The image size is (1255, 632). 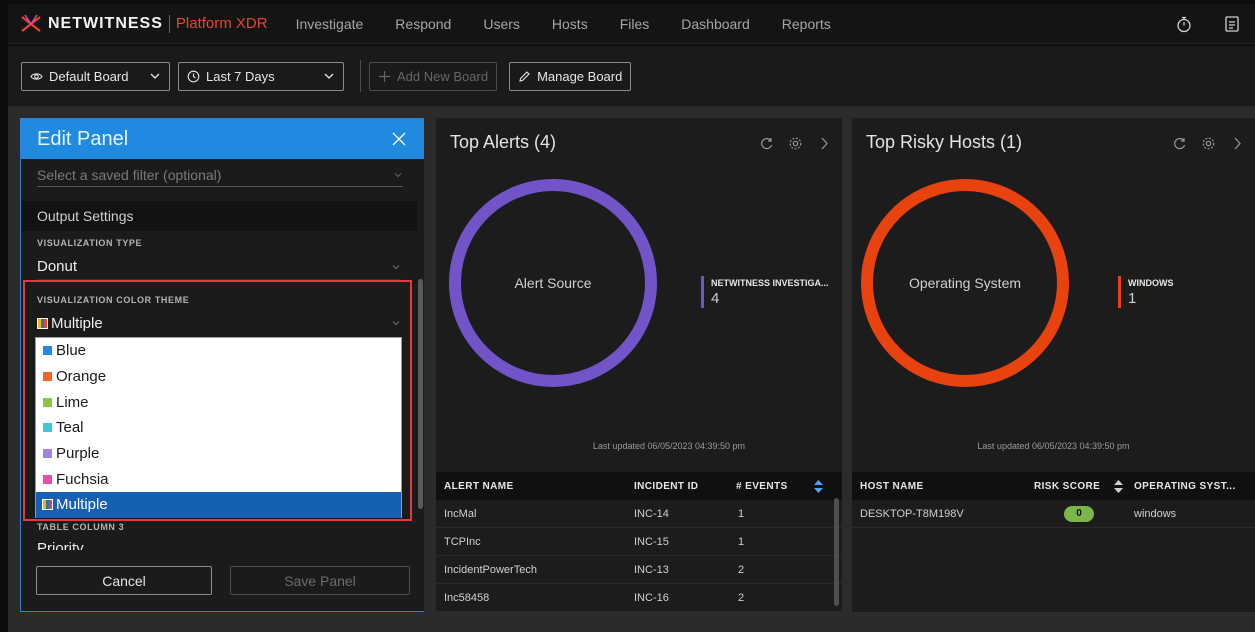 What do you see at coordinates (1184, 24) in the screenshot?
I see `stopwatch-icon` at bounding box center [1184, 24].